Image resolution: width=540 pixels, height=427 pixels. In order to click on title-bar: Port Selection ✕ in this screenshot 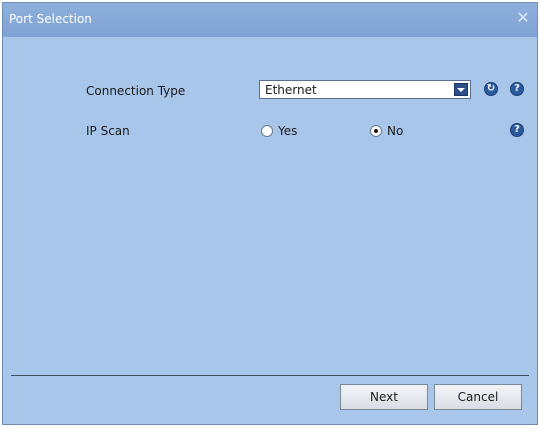, I will do `click(270, 20)`.